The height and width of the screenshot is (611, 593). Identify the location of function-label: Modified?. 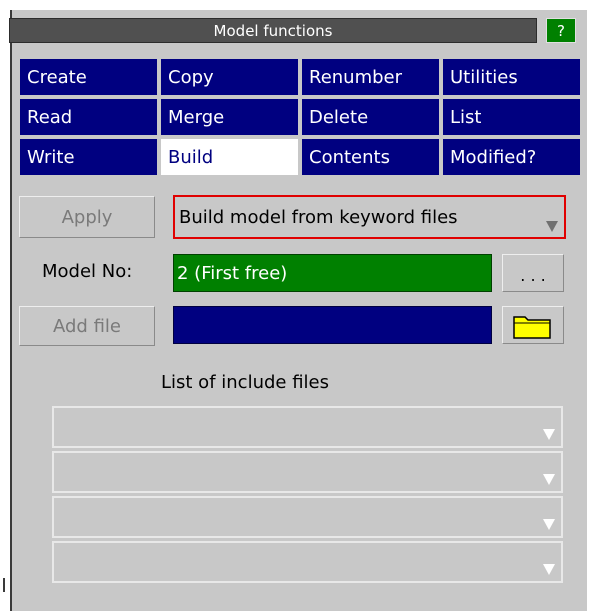
(493, 157).